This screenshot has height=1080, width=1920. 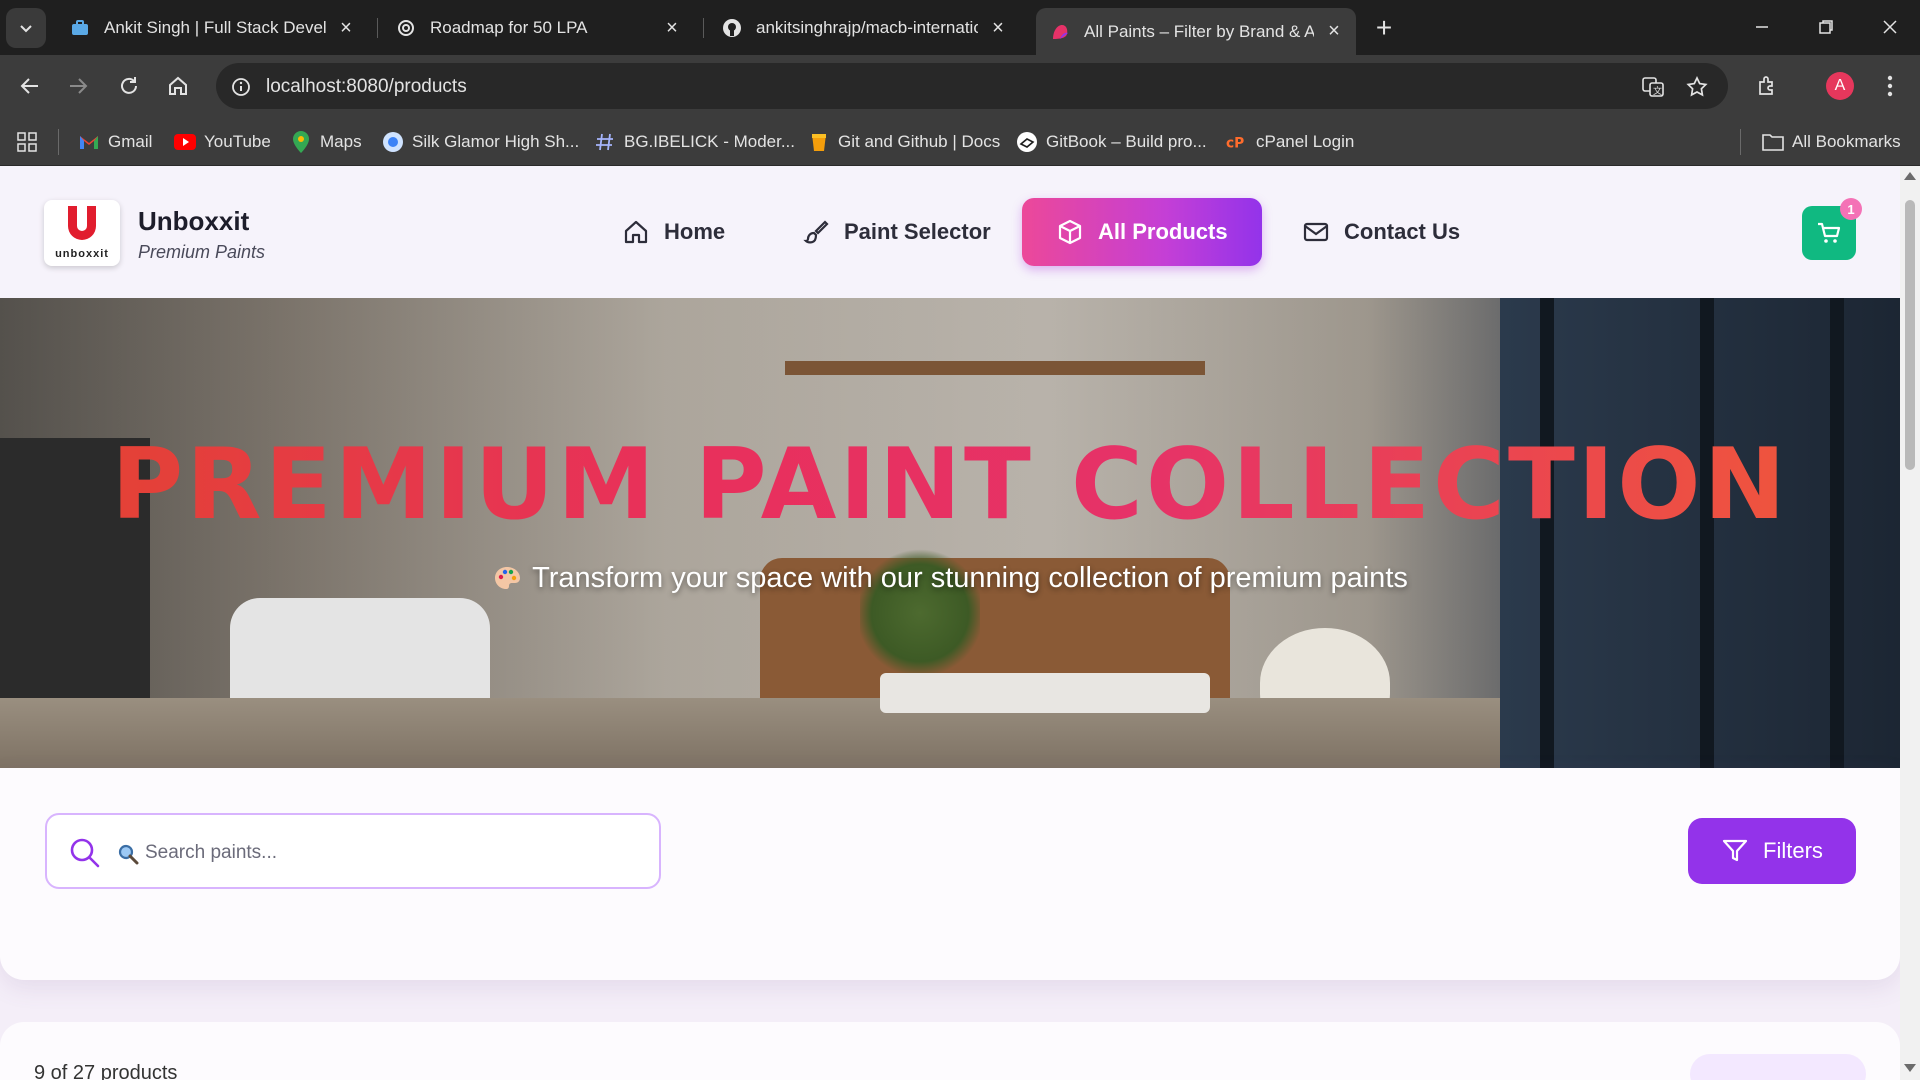 I want to click on gmail-icon, so click(x=89, y=142).